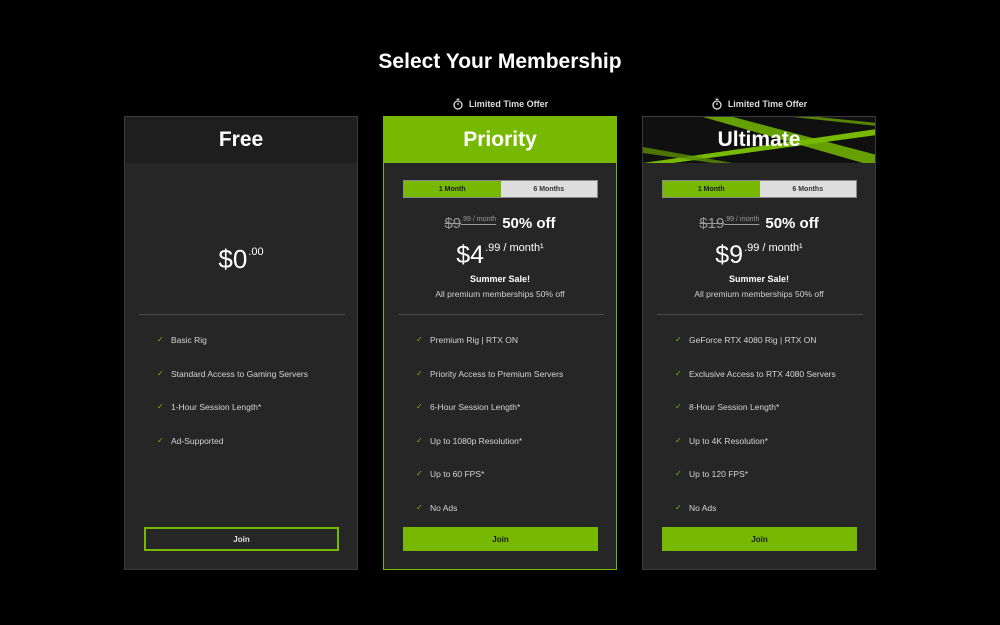 Image resolution: width=1000 pixels, height=625 pixels. I want to click on feature-item: ✓ 8-Hour Session Length*, so click(772, 419).